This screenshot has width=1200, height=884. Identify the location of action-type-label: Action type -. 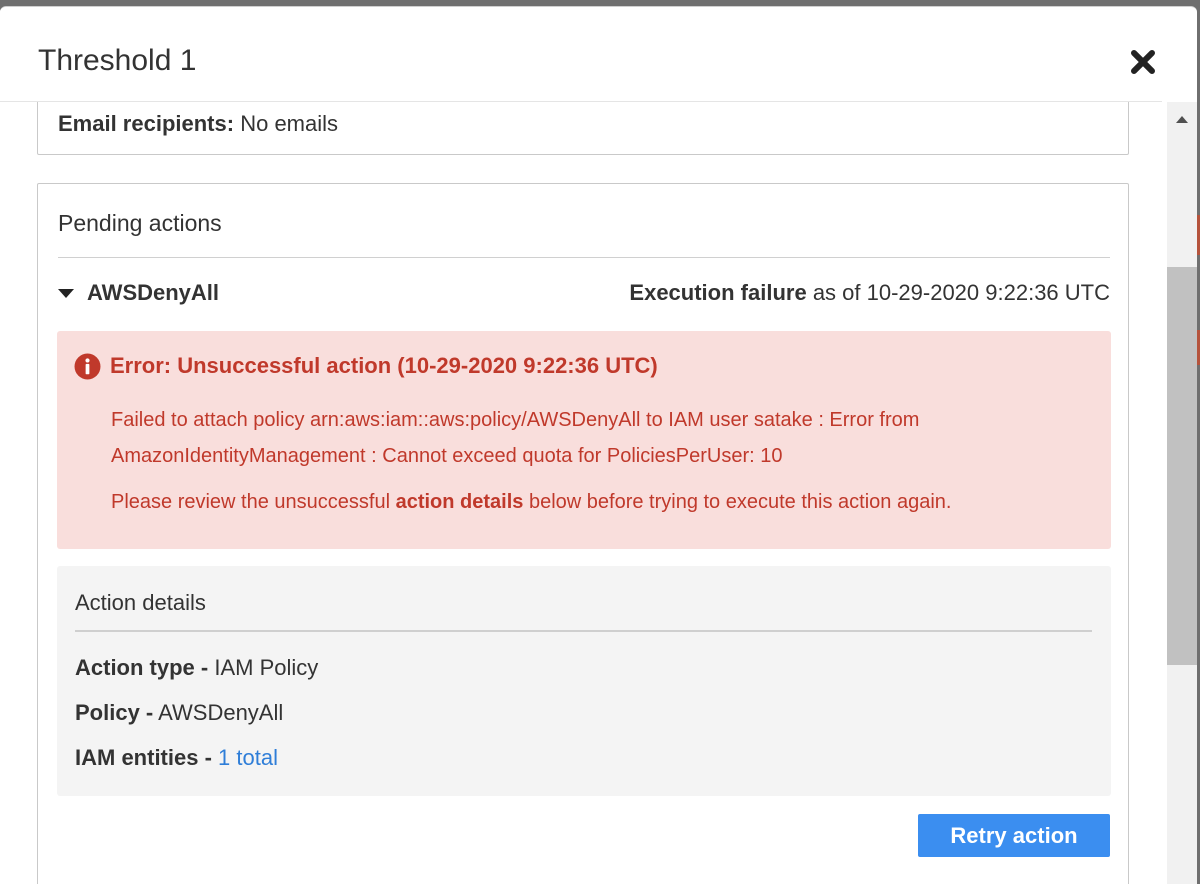
(142, 667).